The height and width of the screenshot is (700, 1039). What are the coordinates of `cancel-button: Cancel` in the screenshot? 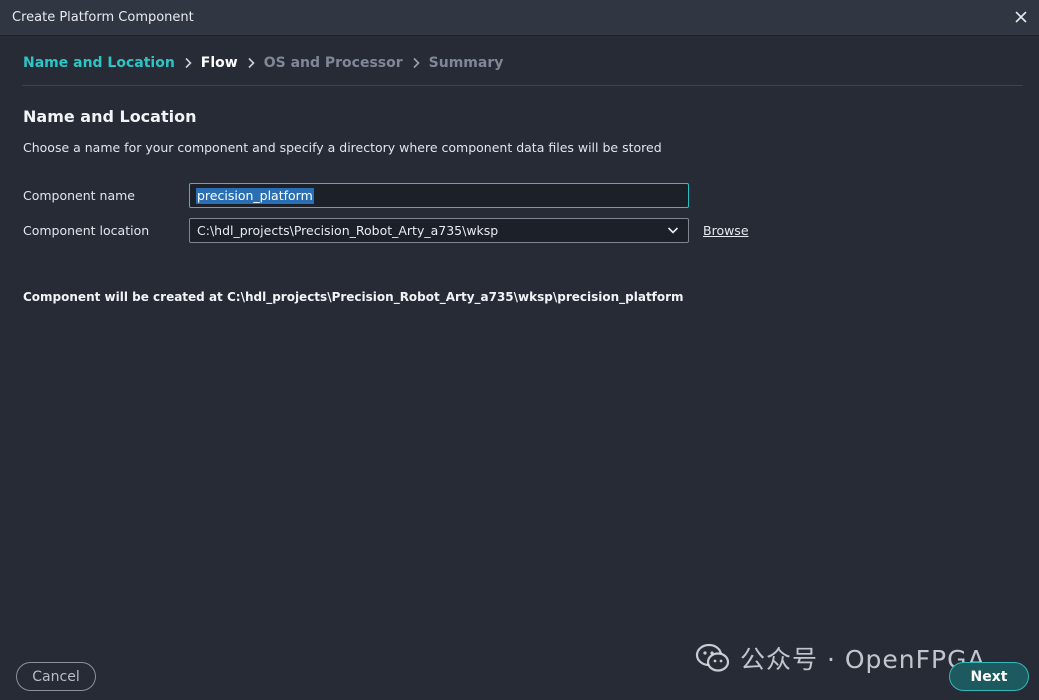 It's located at (56, 676).